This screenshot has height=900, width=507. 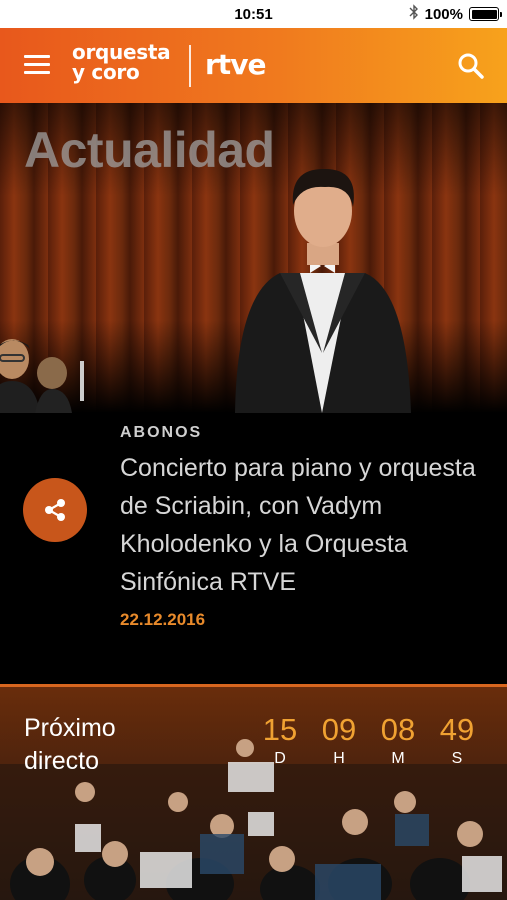 What do you see at coordinates (121, 52) in the screenshot?
I see `logo-line-1: orquesta` at bounding box center [121, 52].